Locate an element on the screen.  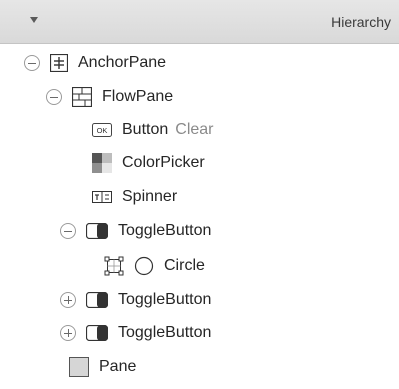
tree-item-label: Circle is located at coordinates (184, 265).